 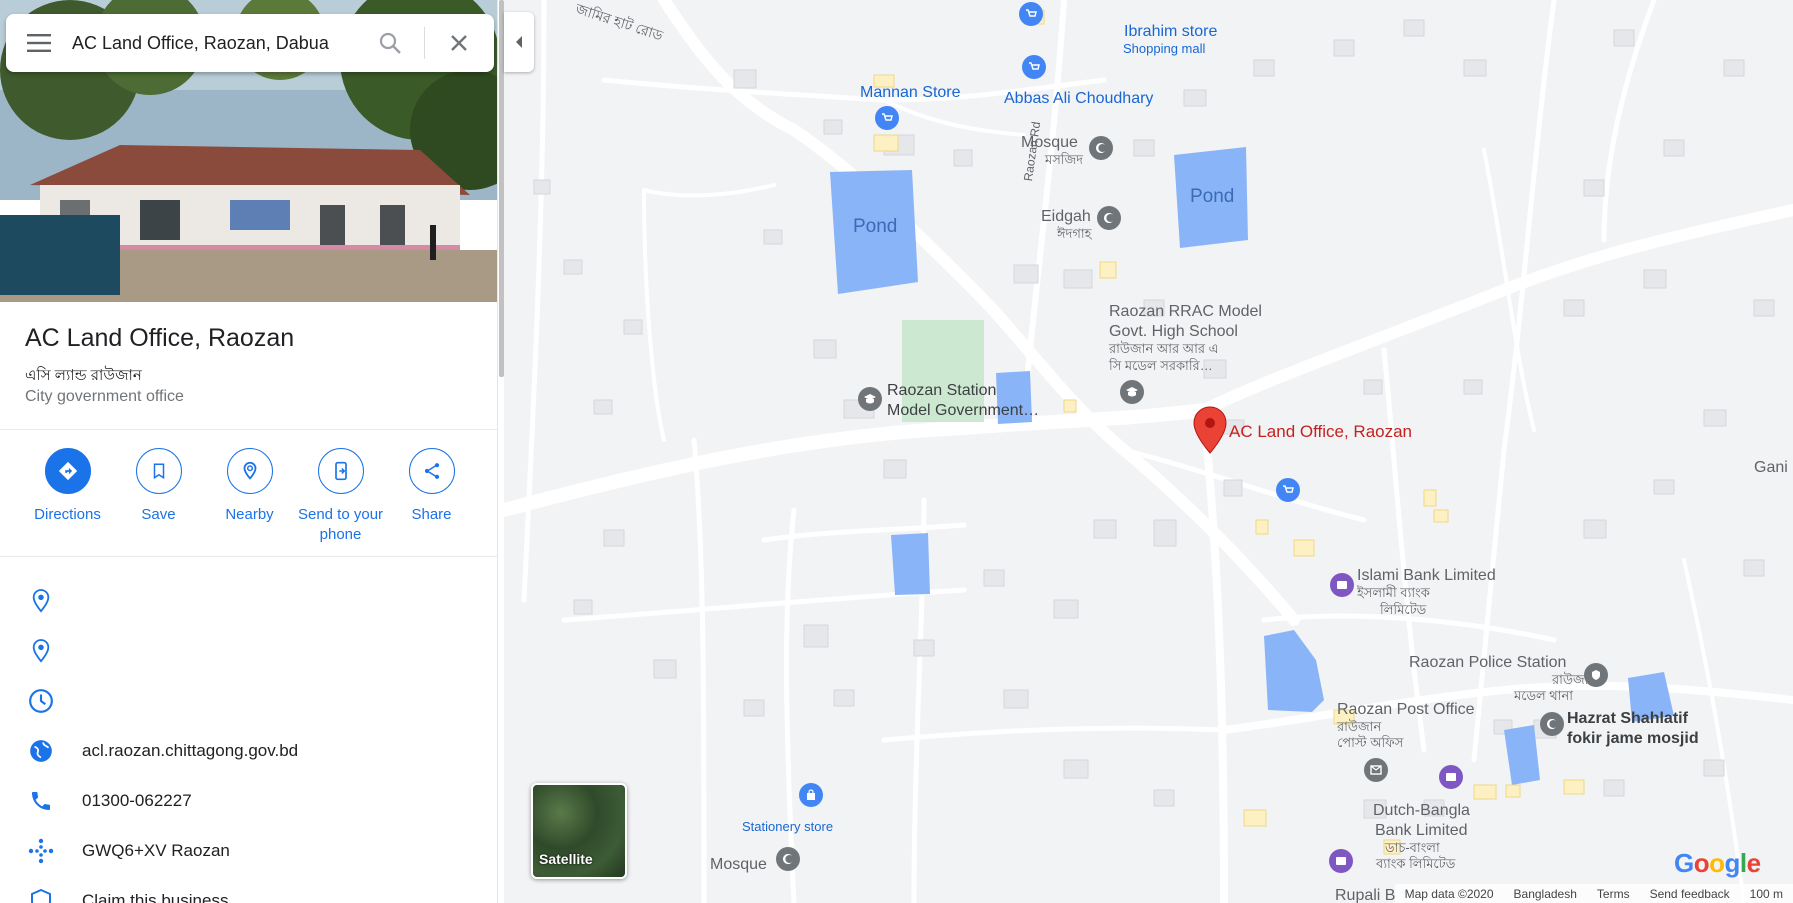 What do you see at coordinates (249, 851) in the screenshot?
I see `plus-code-row: GWQ6+XV Raozan` at bounding box center [249, 851].